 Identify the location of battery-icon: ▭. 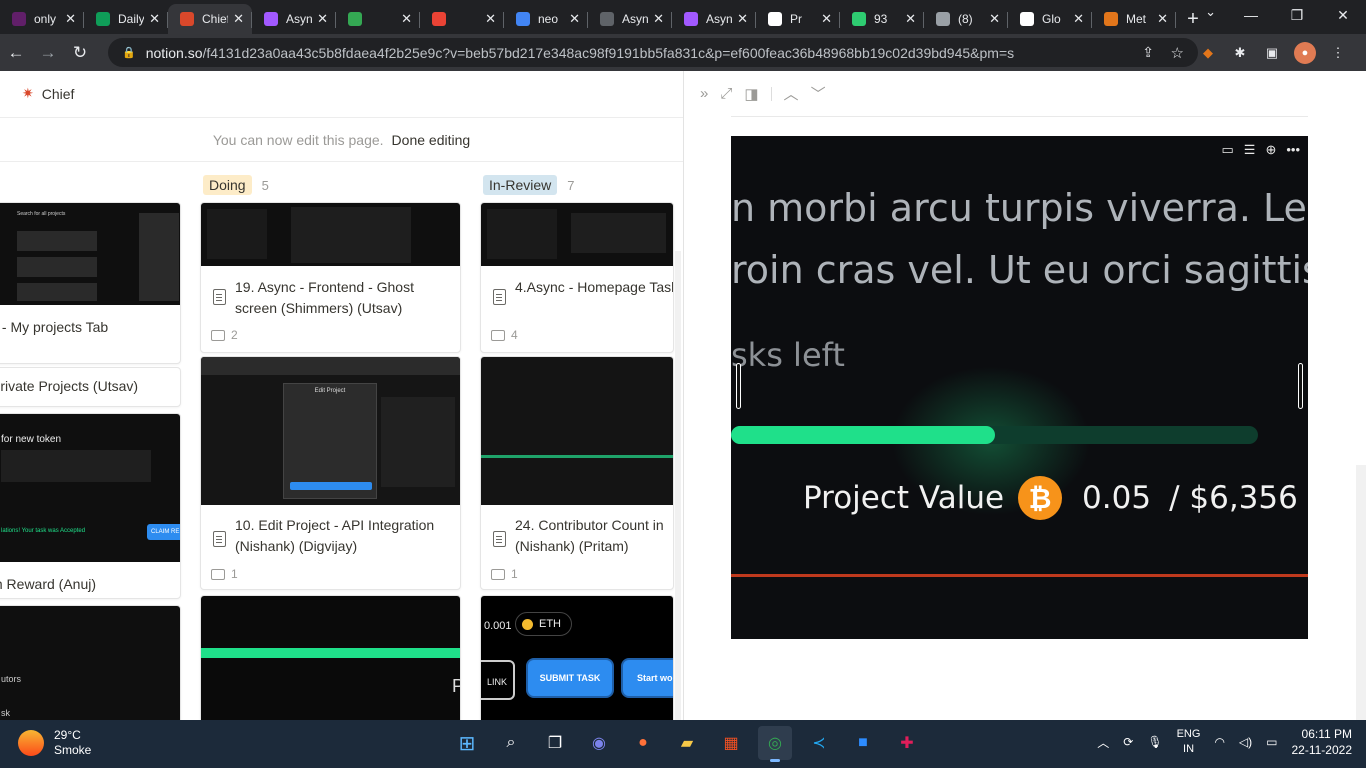
(1271, 742).